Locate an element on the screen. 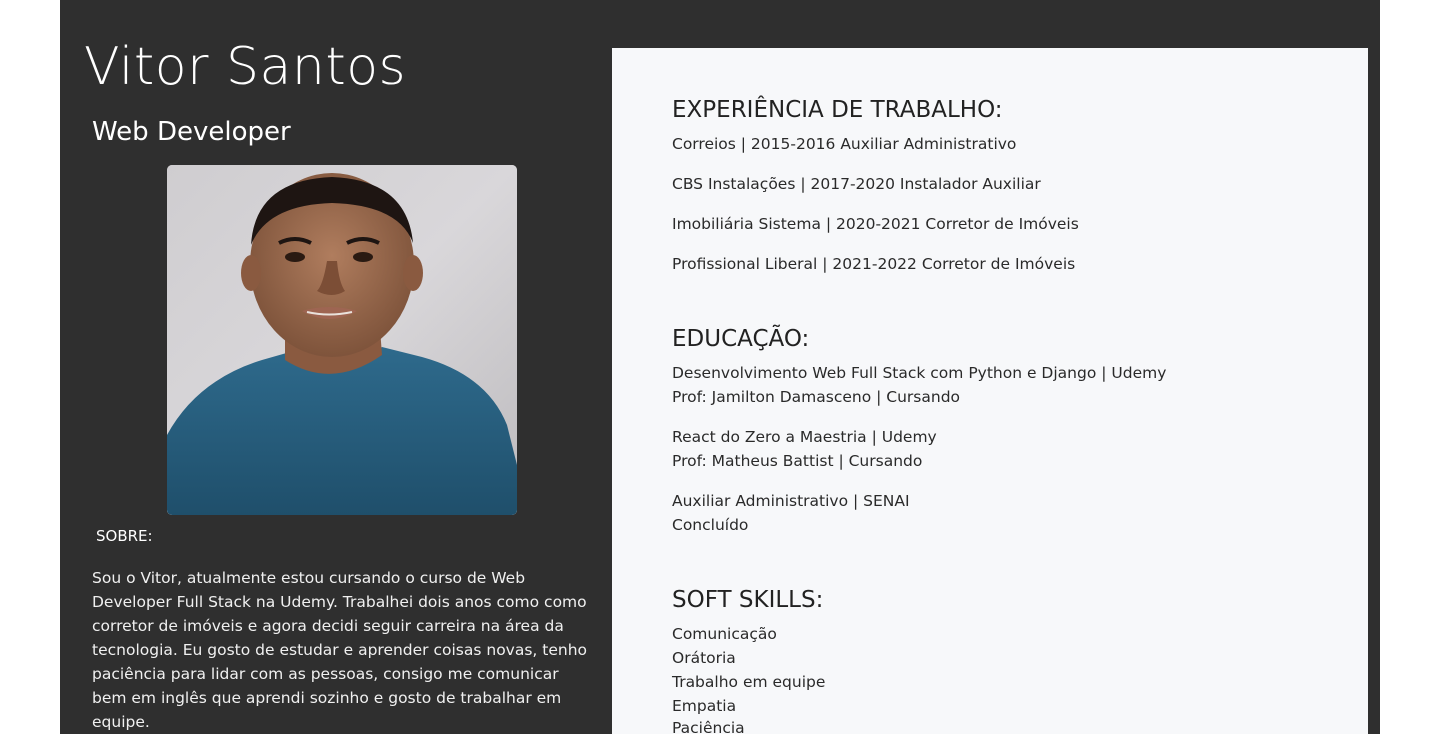  profile-role: Web Developer is located at coordinates (191, 132).